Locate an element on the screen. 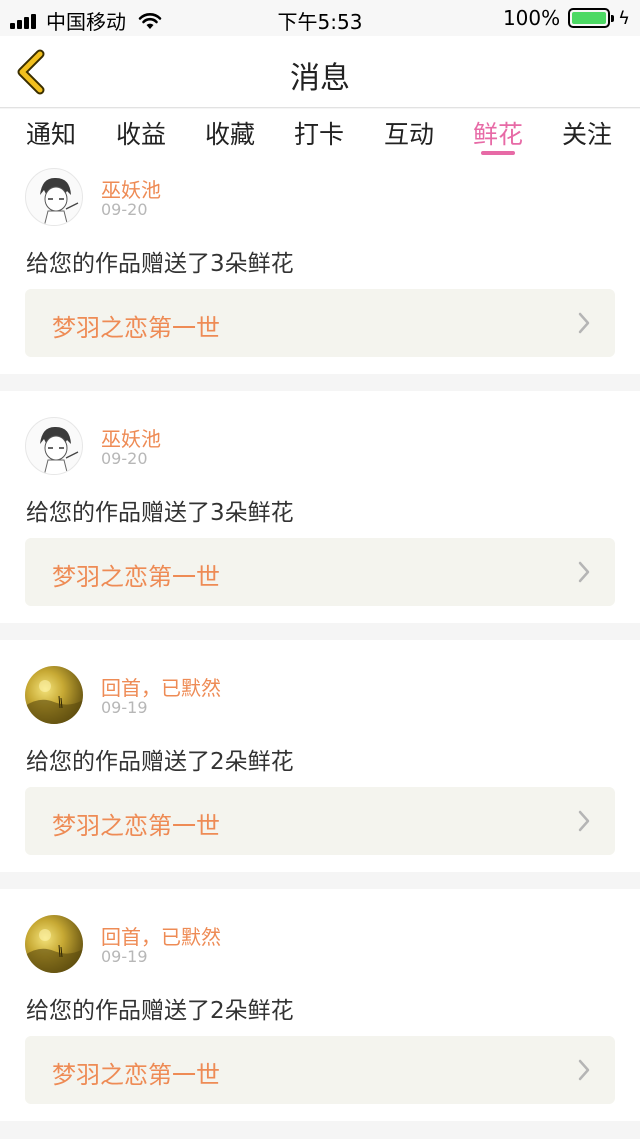 The width and height of the screenshot is (640, 1139). tab-earnings: 收益 is located at coordinates (141, 133).